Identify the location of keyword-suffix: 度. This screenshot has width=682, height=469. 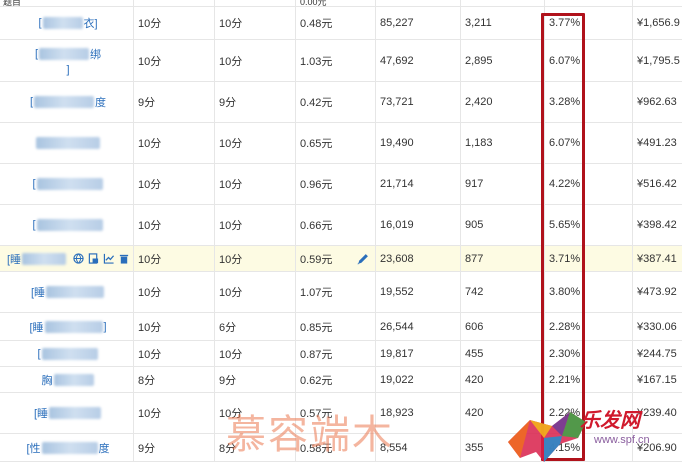
(104, 448).